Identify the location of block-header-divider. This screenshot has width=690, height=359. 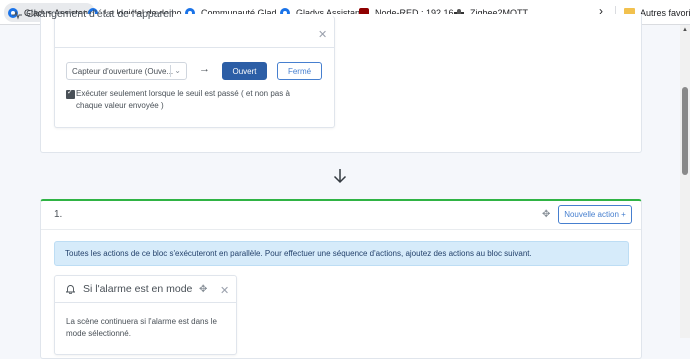
(341, 229).